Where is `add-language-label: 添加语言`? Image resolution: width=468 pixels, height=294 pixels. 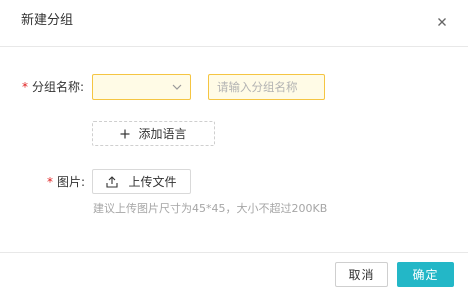 add-language-label: 添加语言 is located at coordinates (162, 134).